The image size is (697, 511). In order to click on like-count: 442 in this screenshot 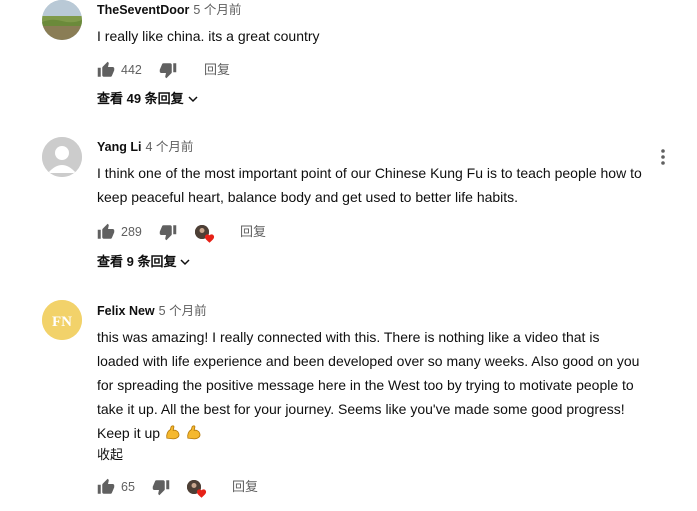, I will do `click(131, 70)`.